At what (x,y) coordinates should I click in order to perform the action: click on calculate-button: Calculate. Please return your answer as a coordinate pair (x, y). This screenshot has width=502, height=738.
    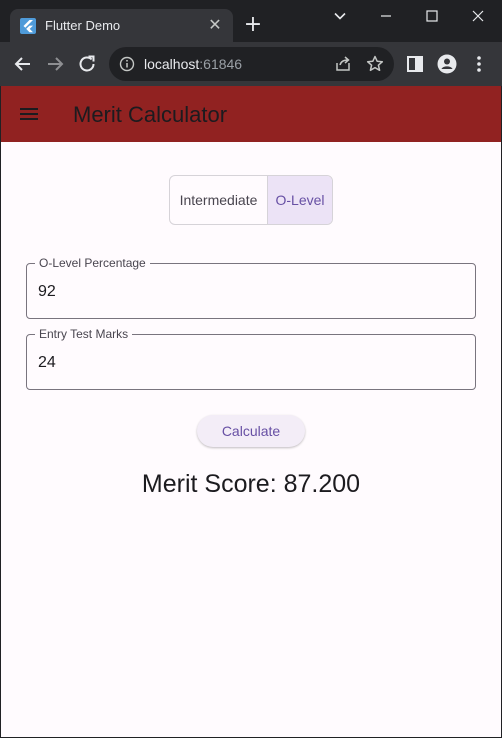
    Looking at the image, I should click on (251, 431).